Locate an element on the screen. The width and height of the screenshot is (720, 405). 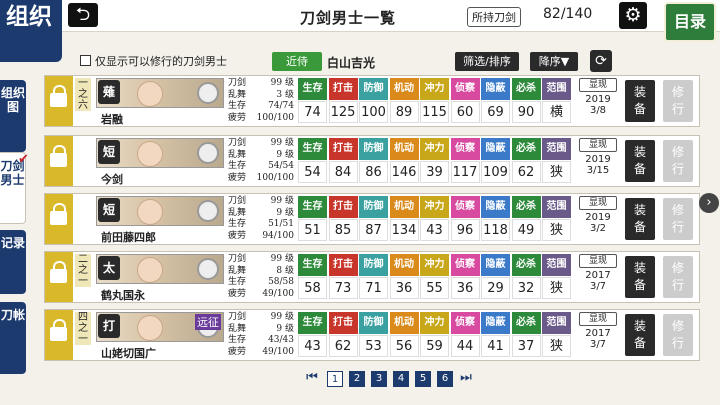
lock-column is located at coordinates (59, 101).